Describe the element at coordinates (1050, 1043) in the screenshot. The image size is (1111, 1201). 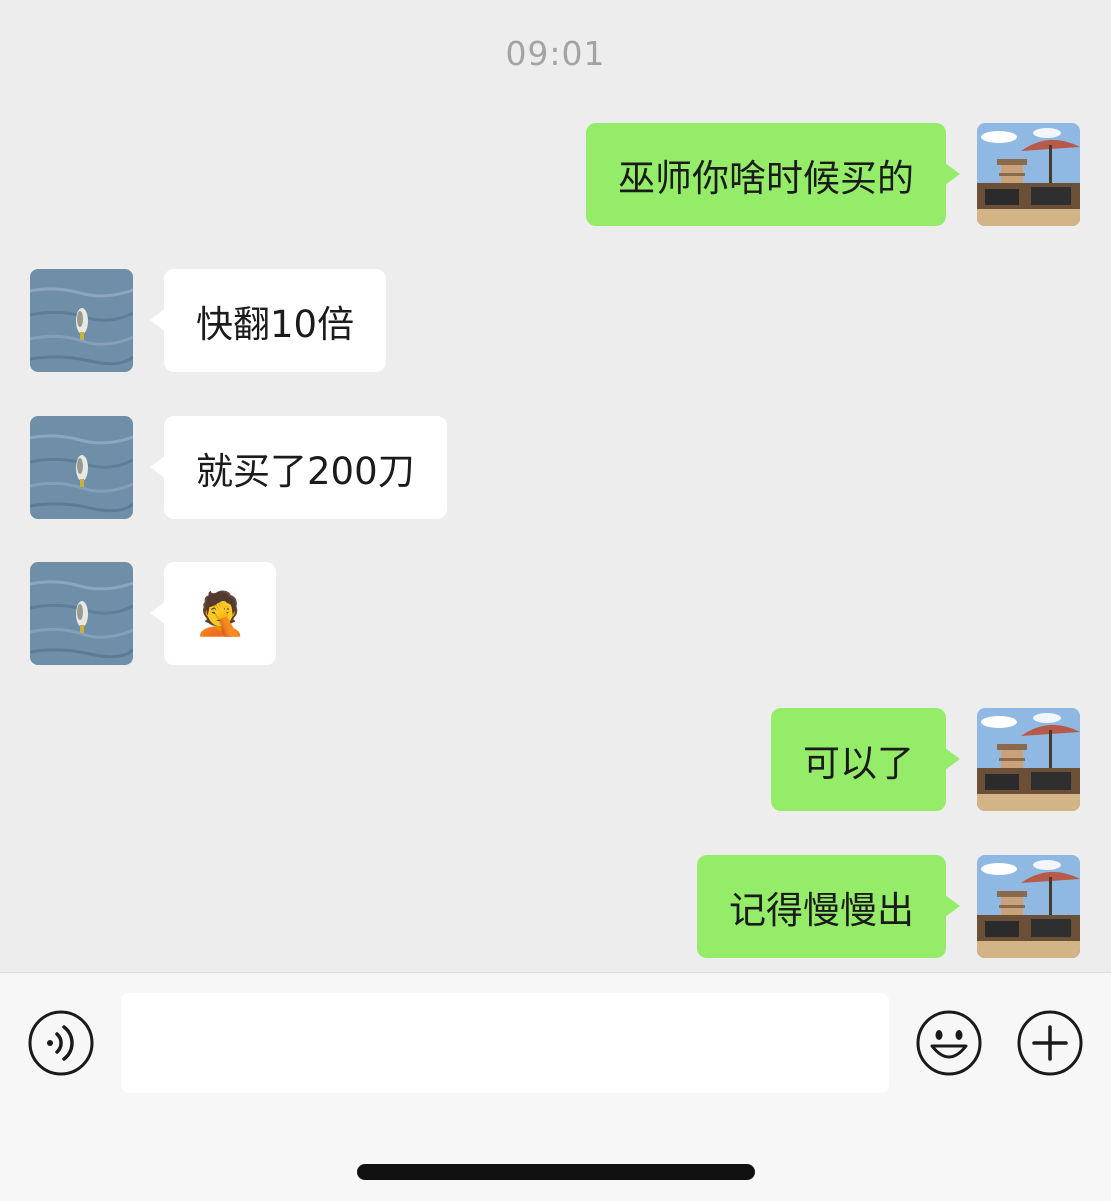
I see `plus-circle-icon` at that location.